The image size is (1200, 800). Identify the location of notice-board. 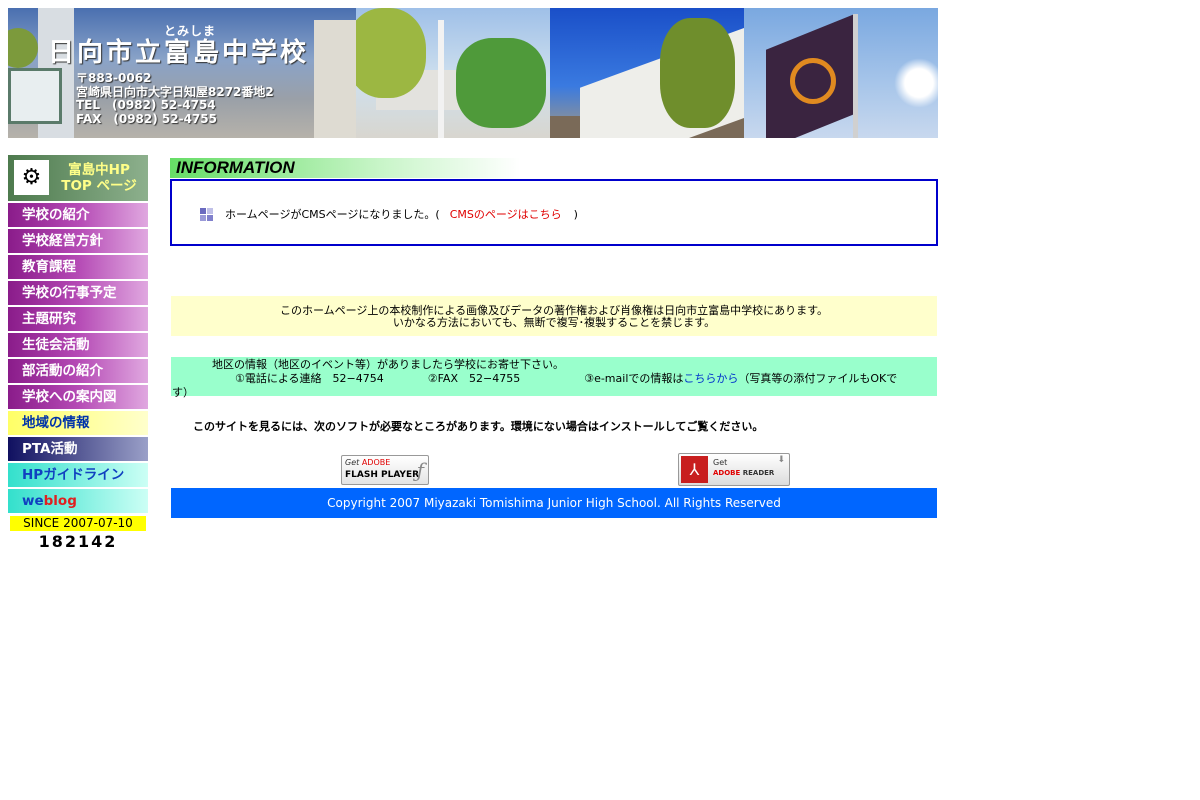
(35, 96).